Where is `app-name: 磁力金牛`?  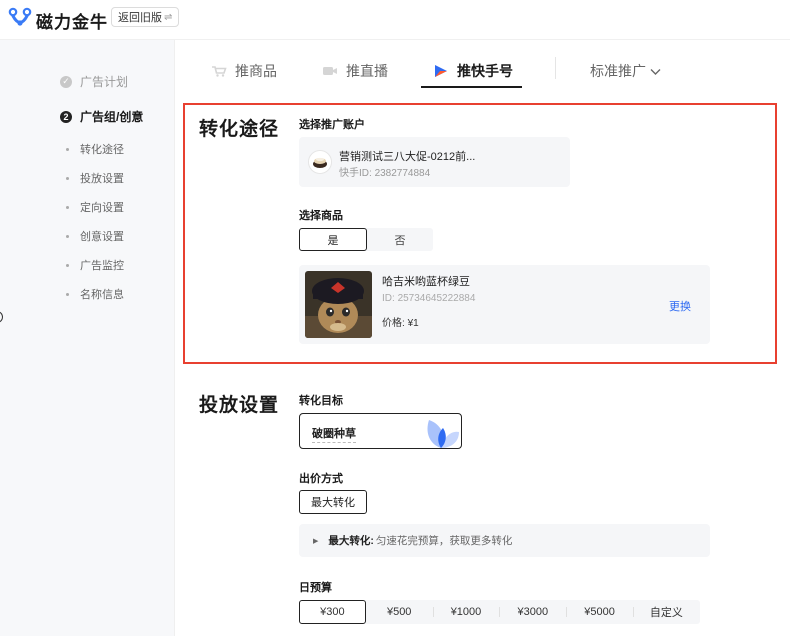 app-name: 磁力金牛 is located at coordinates (72, 22).